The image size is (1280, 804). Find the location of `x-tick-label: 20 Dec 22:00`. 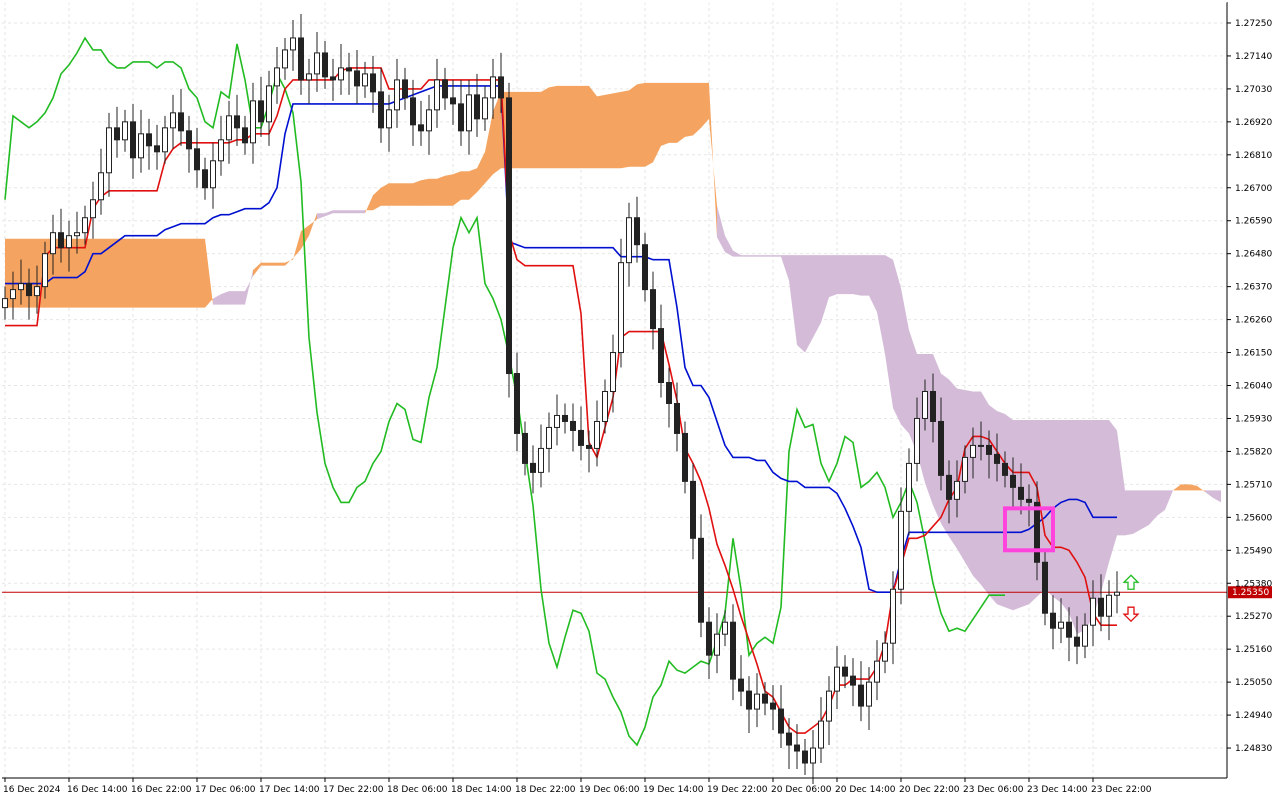

x-tick-label: 20 Dec 22:00 is located at coordinates (929, 790).